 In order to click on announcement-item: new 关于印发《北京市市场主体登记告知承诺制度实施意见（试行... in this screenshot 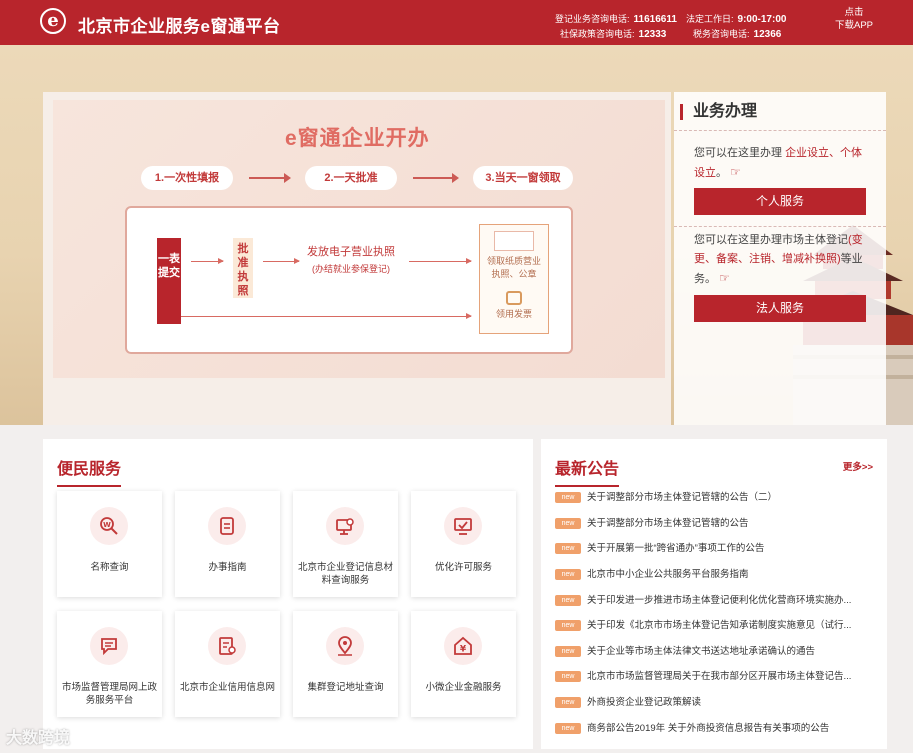, I will do `click(715, 626)`.